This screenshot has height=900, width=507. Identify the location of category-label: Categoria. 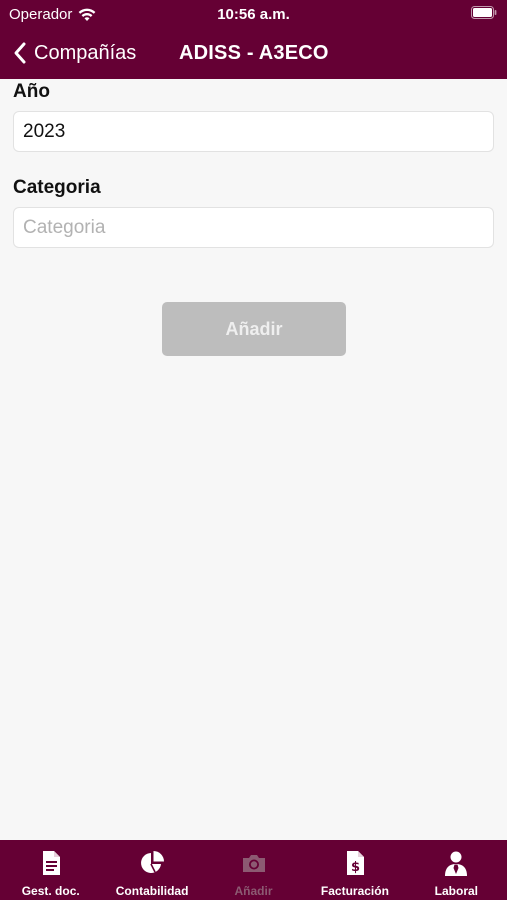
(57, 187).